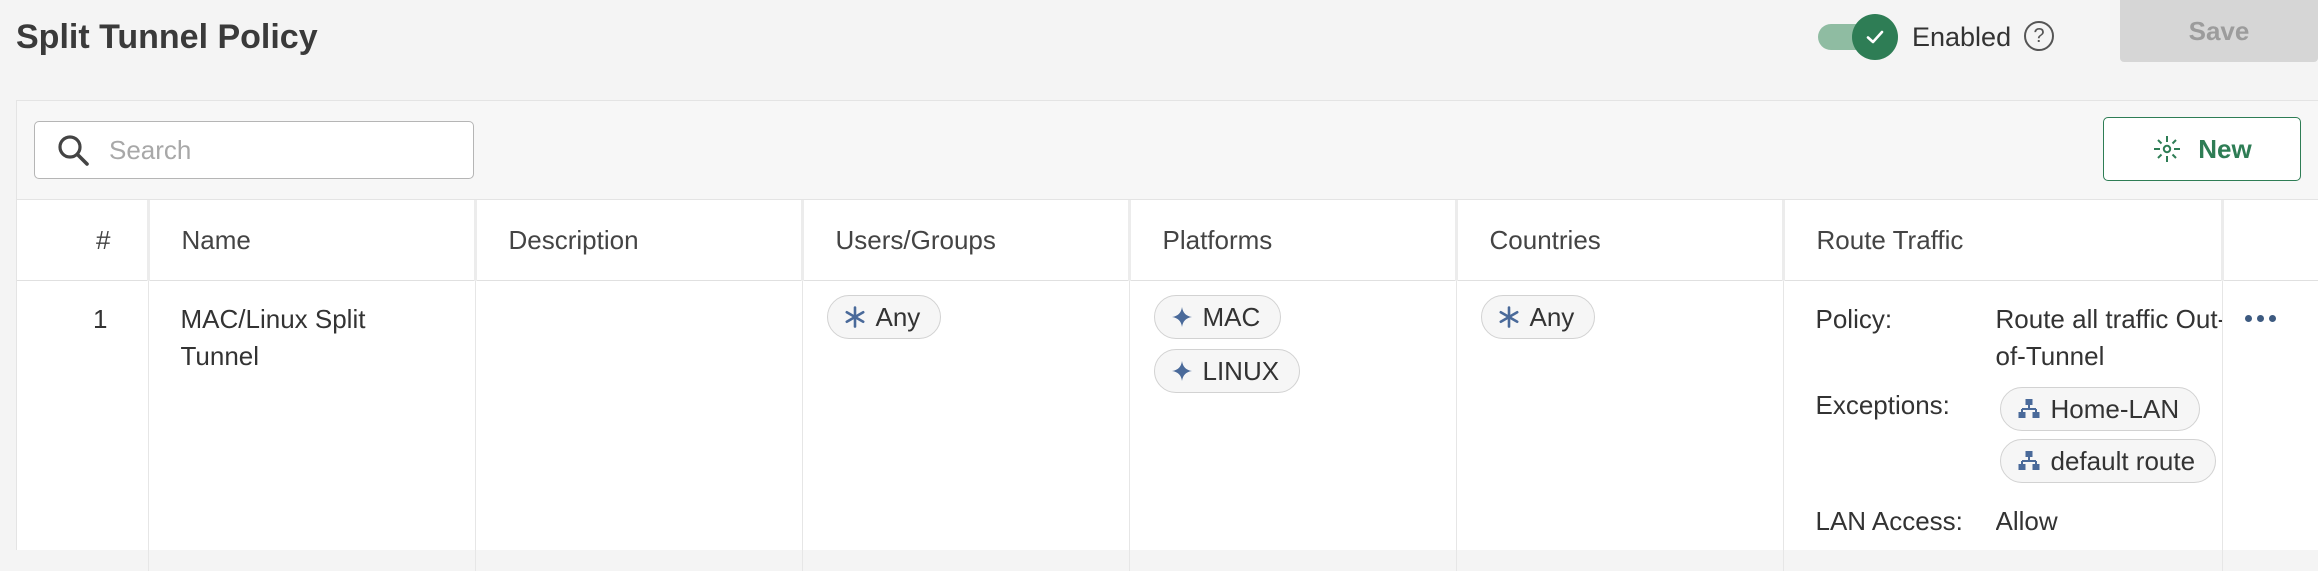 The width and height of the screenshot is (2318, 571). I want to click on row-actions, so click(2270, 426).